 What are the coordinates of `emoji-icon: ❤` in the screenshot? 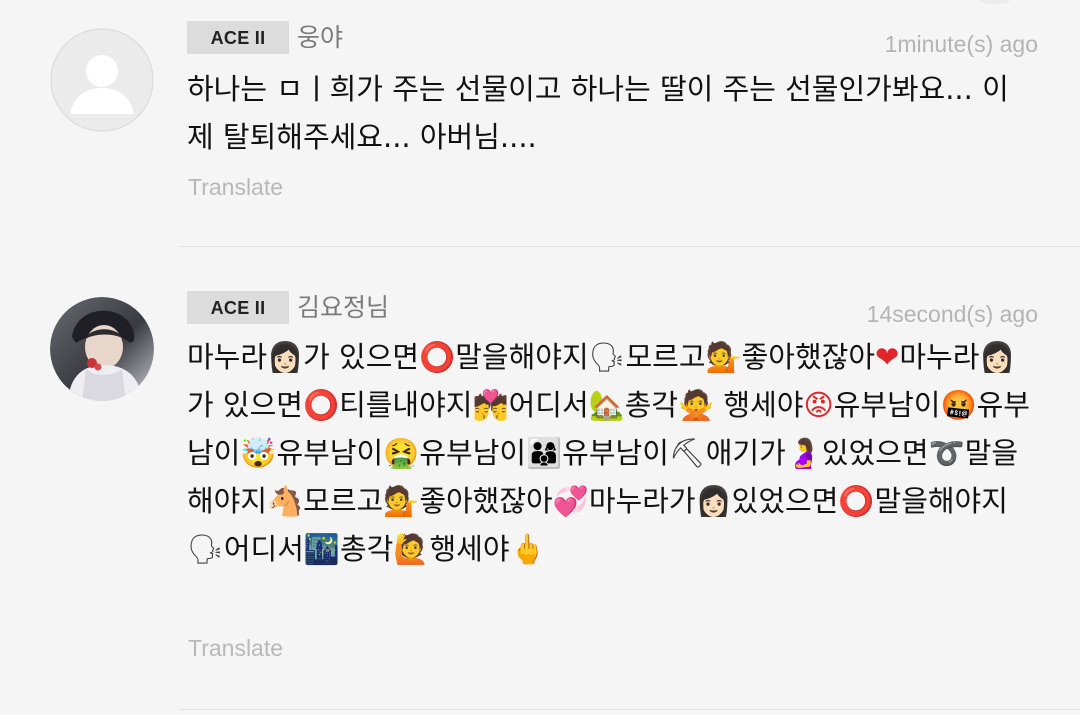 It's located at (887, 357).